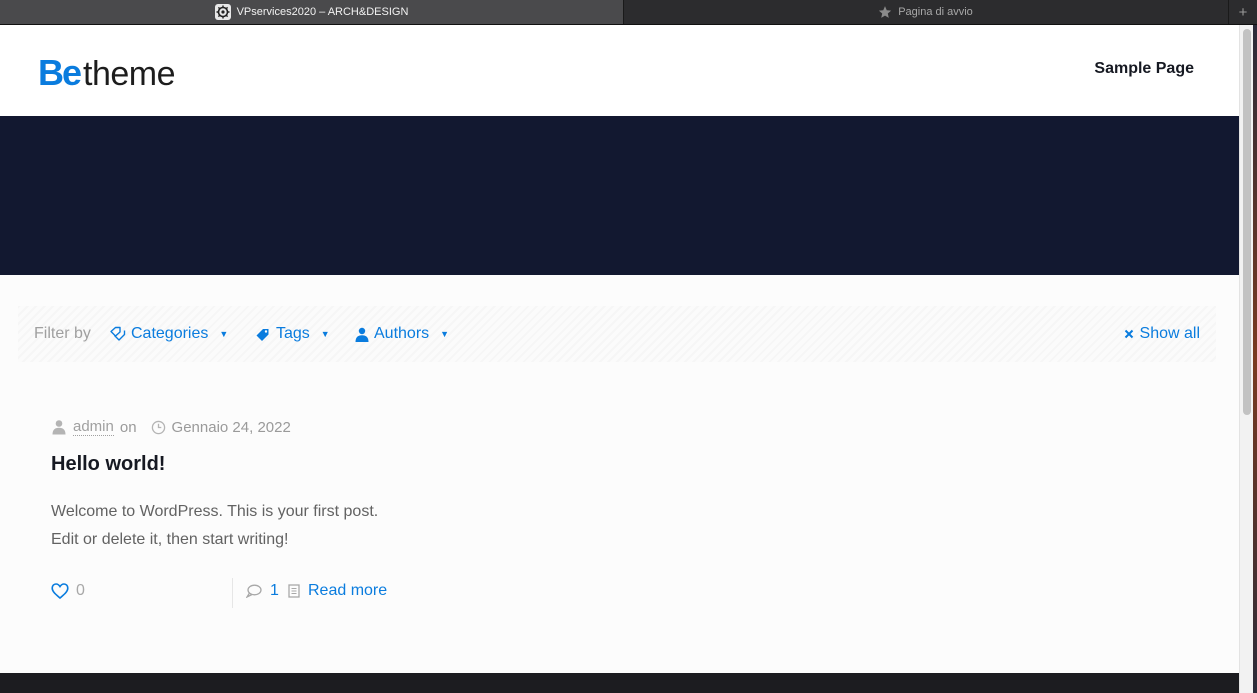  I want to click on post-footer: 0 1 Read more, so click(251, 593).